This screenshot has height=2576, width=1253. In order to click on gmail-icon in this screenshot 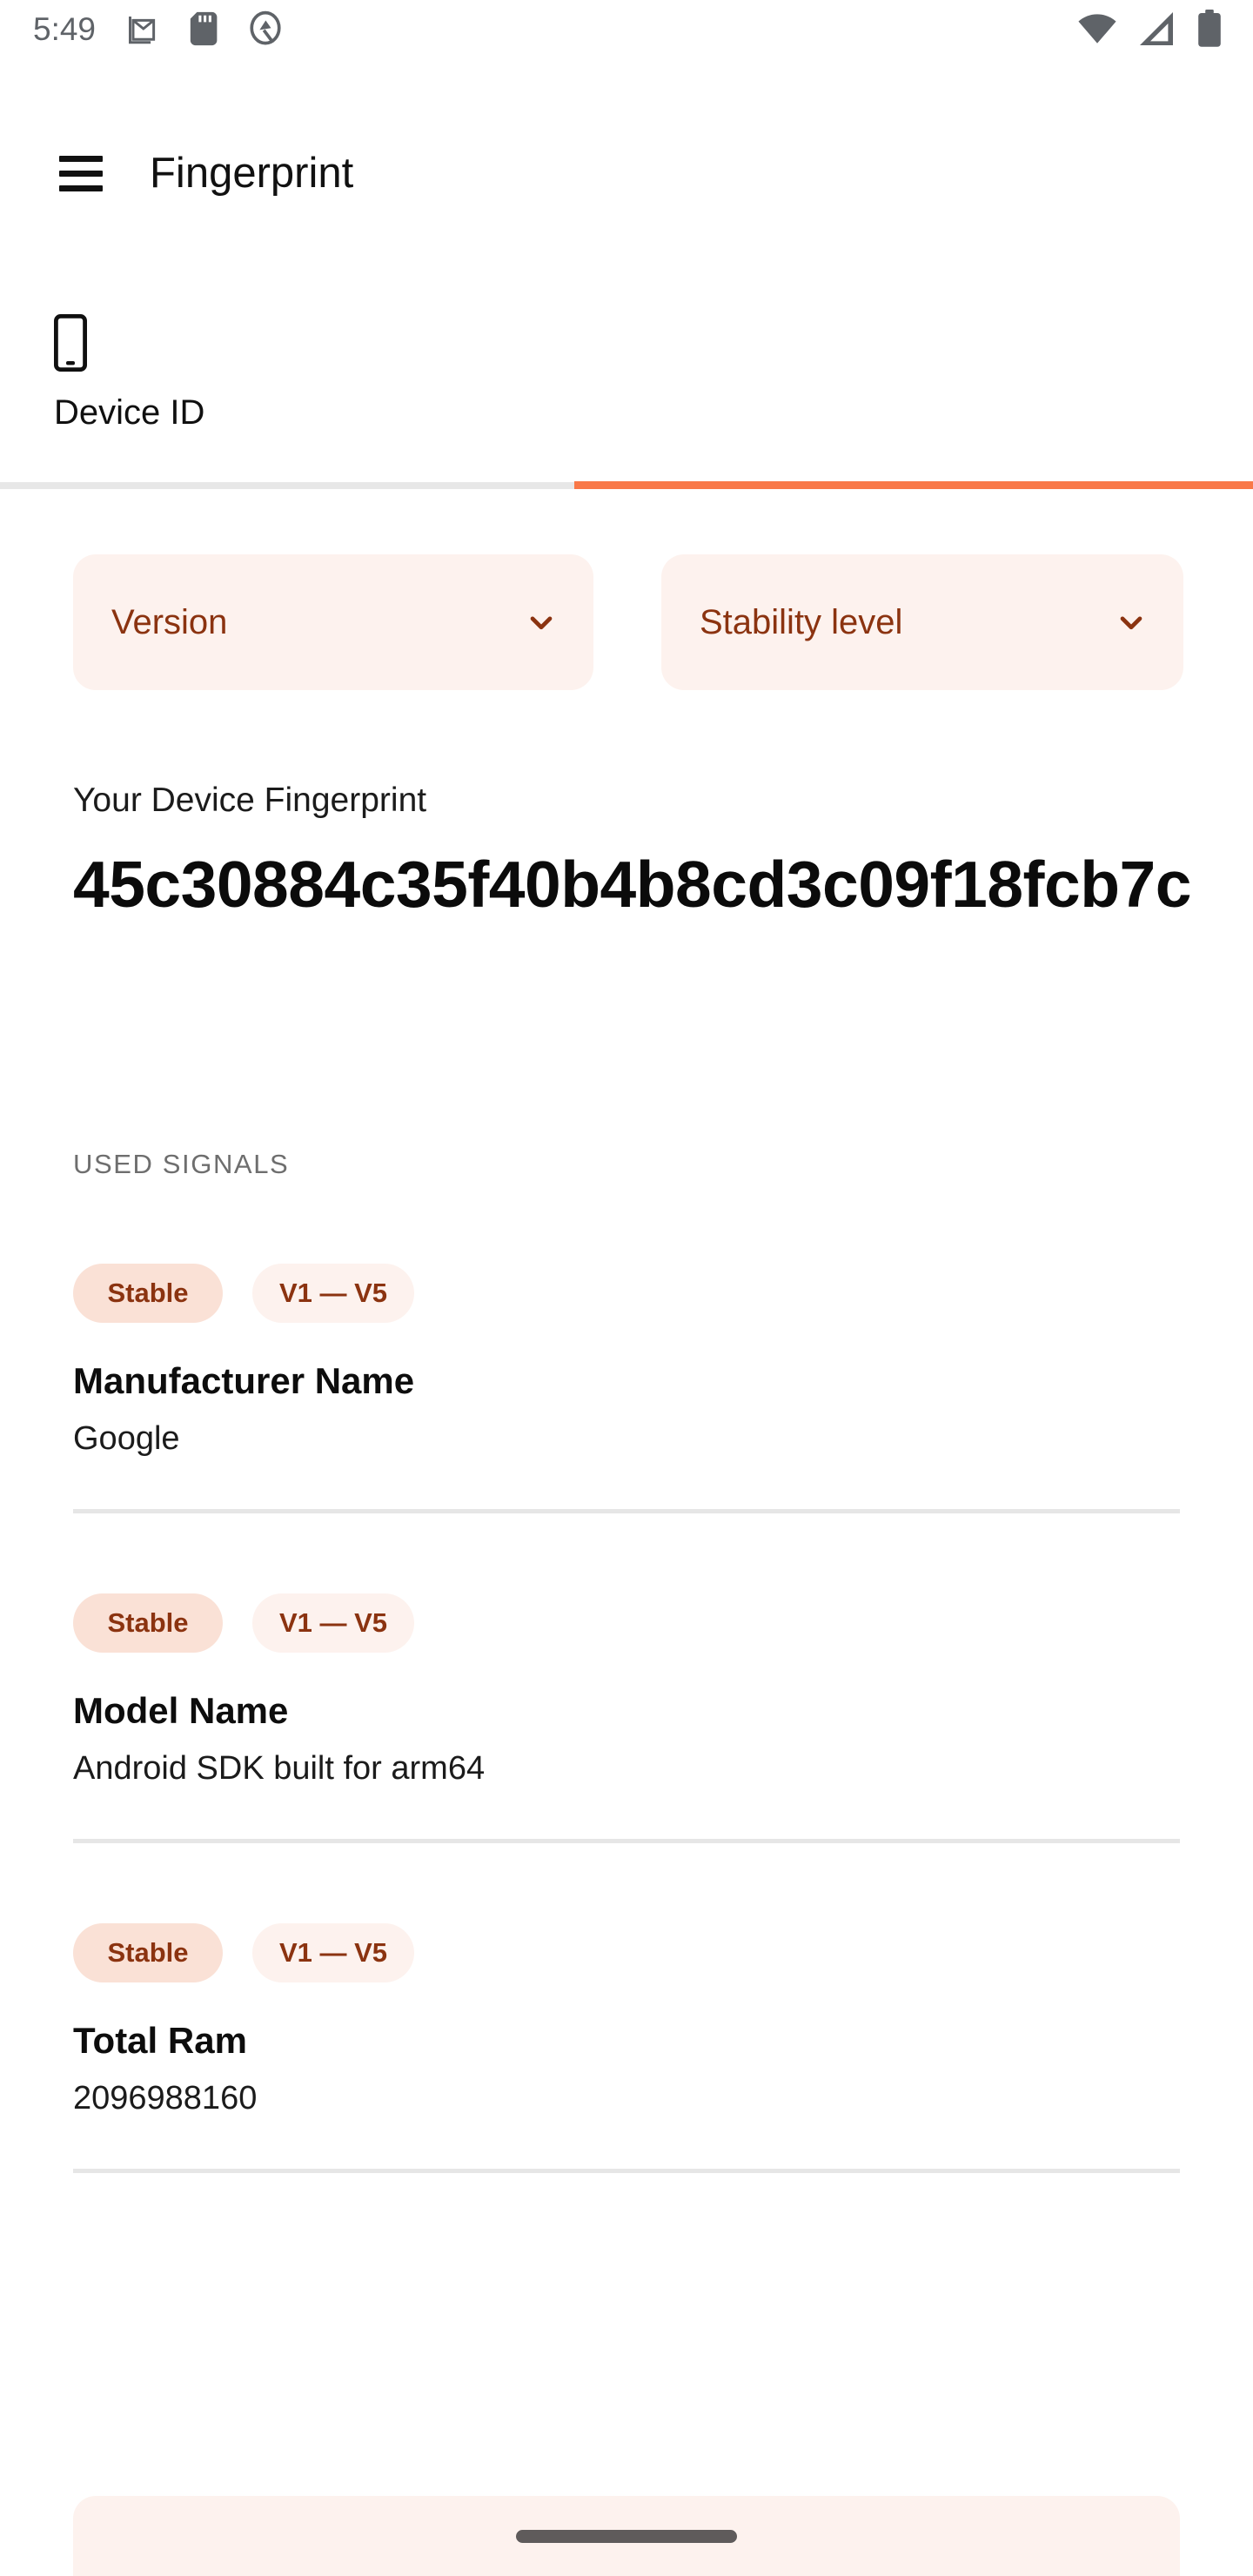, I will do `click(145, 29)`.